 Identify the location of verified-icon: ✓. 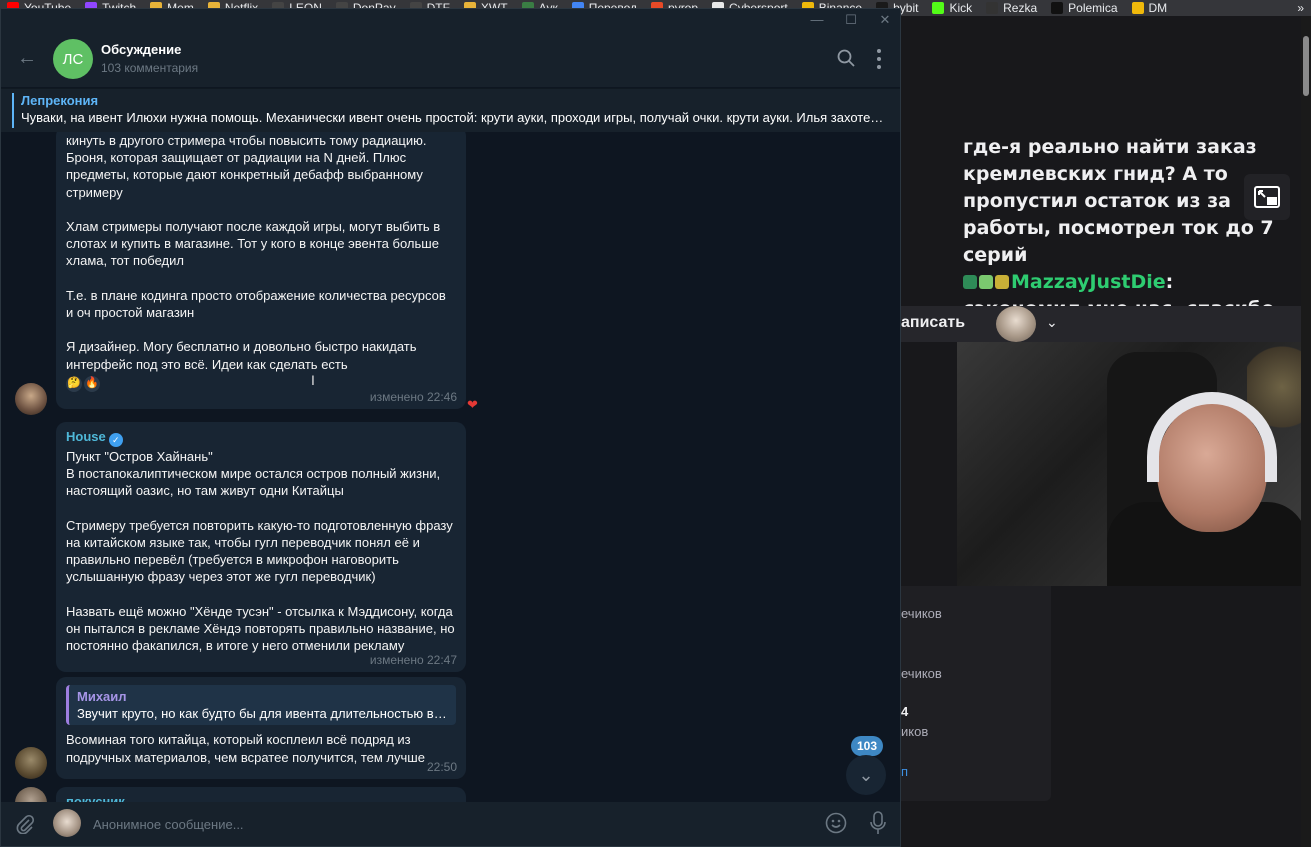
(115, 440).